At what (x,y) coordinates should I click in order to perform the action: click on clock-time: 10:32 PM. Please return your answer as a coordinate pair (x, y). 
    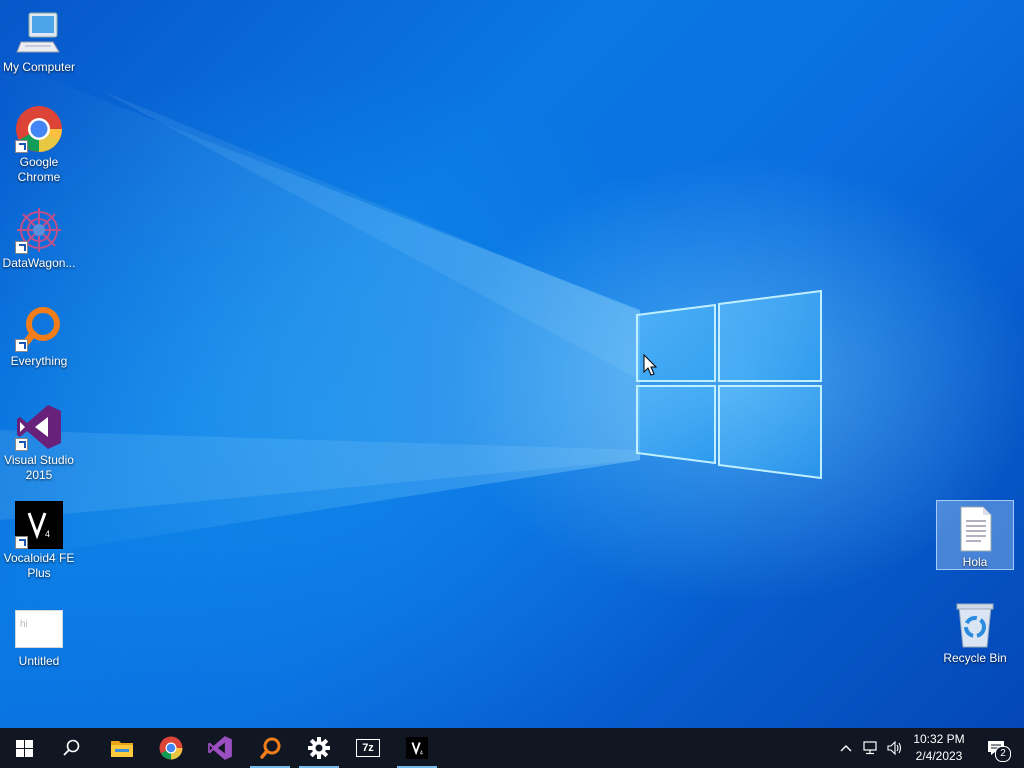
    Looking at the image, I should click on (939, 739).